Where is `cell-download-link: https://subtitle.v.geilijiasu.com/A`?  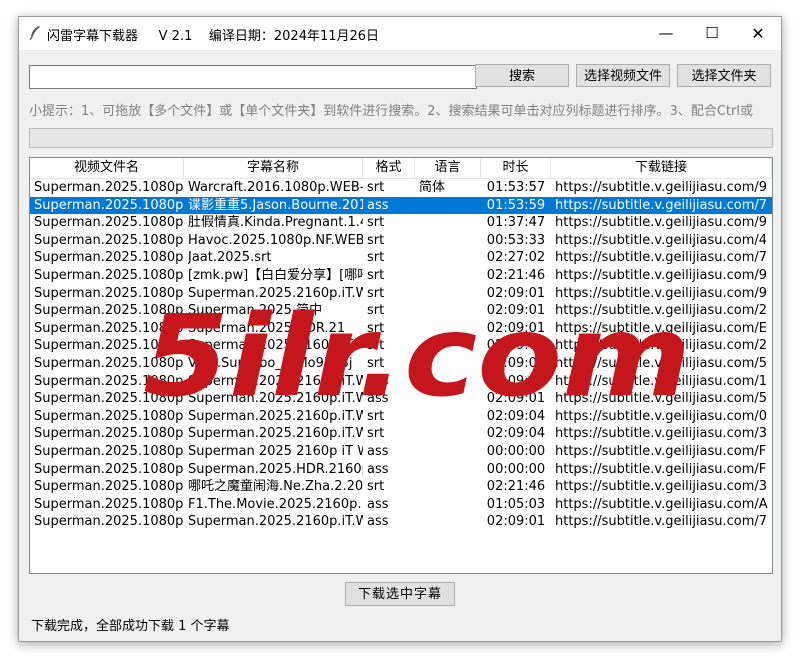 cell-download-link: https://subtitle.v.geilijiasu.com/A is located at coordinates (661, 504).